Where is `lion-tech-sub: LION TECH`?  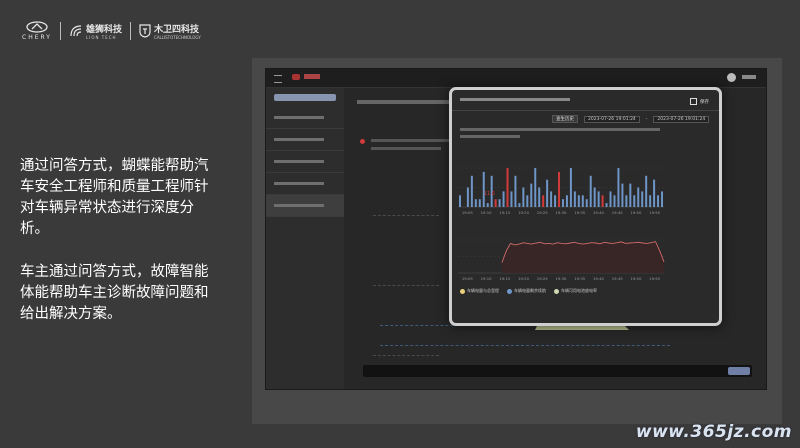
lion-tech-sub: LION TECH is located at coordinates (101, 37).